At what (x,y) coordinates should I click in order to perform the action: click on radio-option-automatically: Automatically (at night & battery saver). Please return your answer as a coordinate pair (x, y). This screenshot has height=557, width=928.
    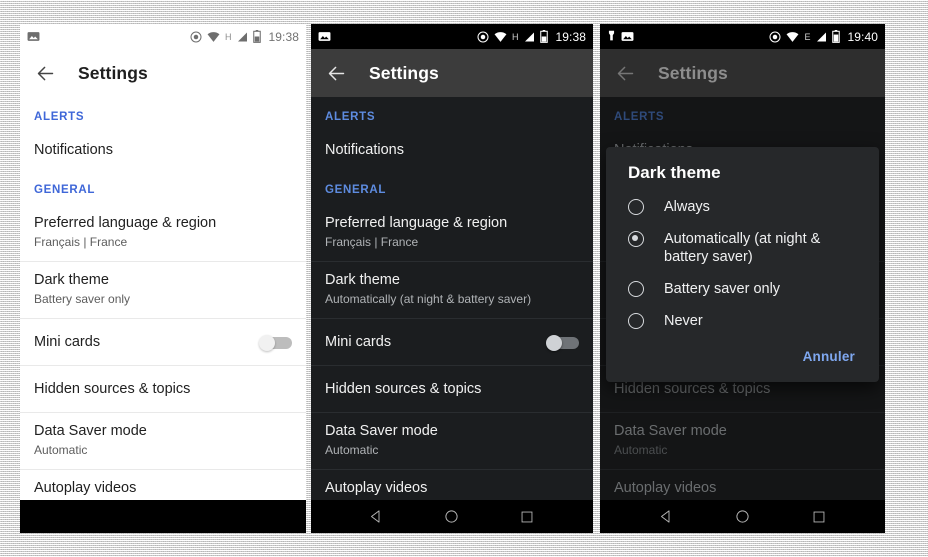
    Looking at the image, I should click on (742, 248).